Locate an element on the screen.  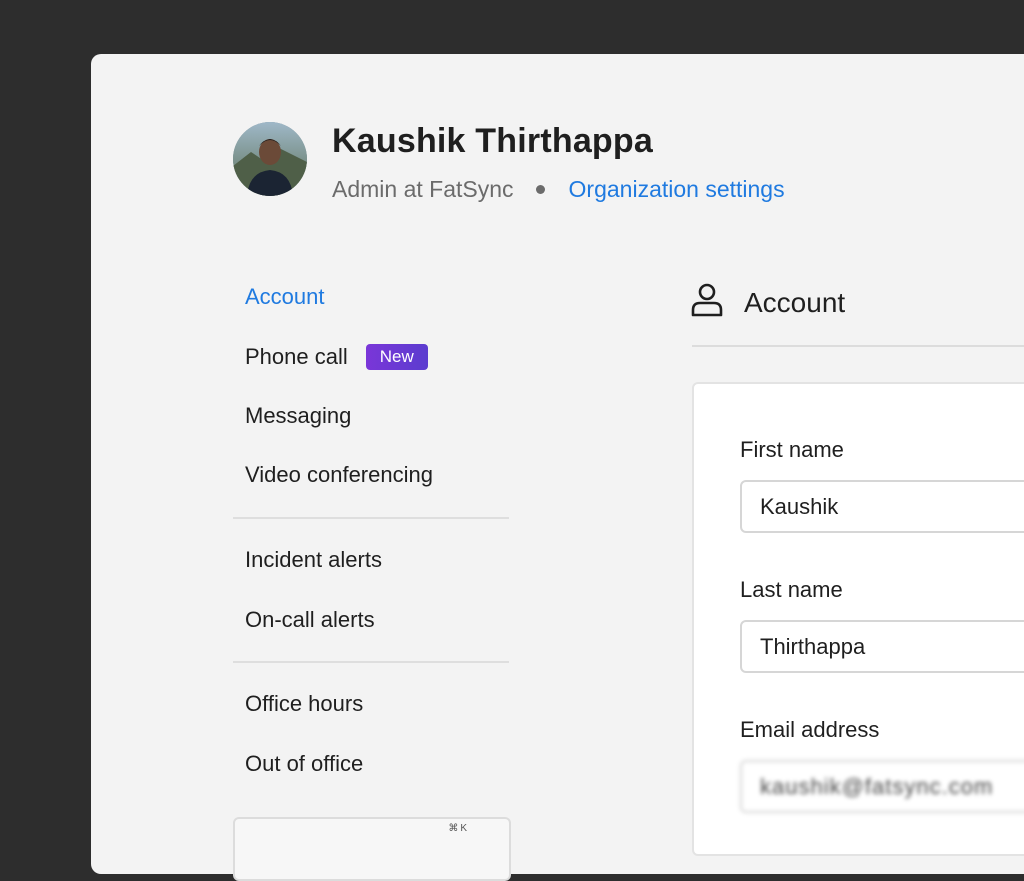
sidebar-item-messaging: Messaging is located at coordinates (298, 416).